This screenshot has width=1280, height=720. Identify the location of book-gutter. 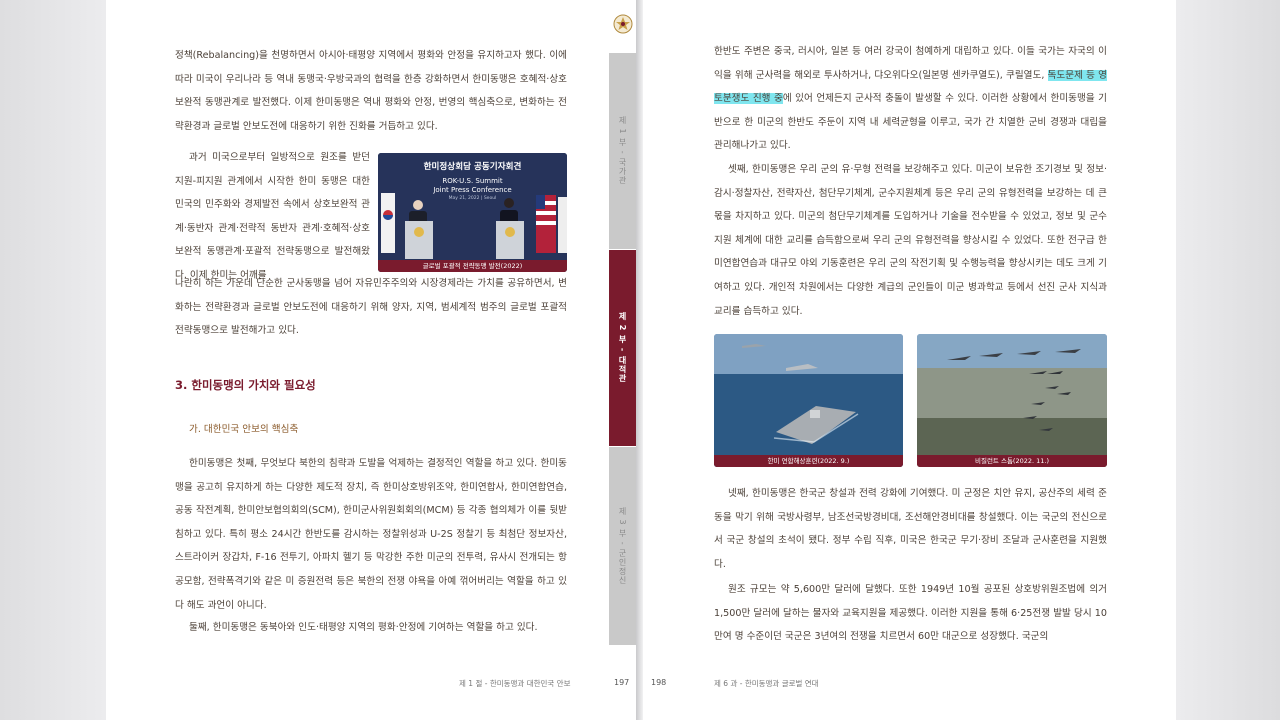
(639, 360).